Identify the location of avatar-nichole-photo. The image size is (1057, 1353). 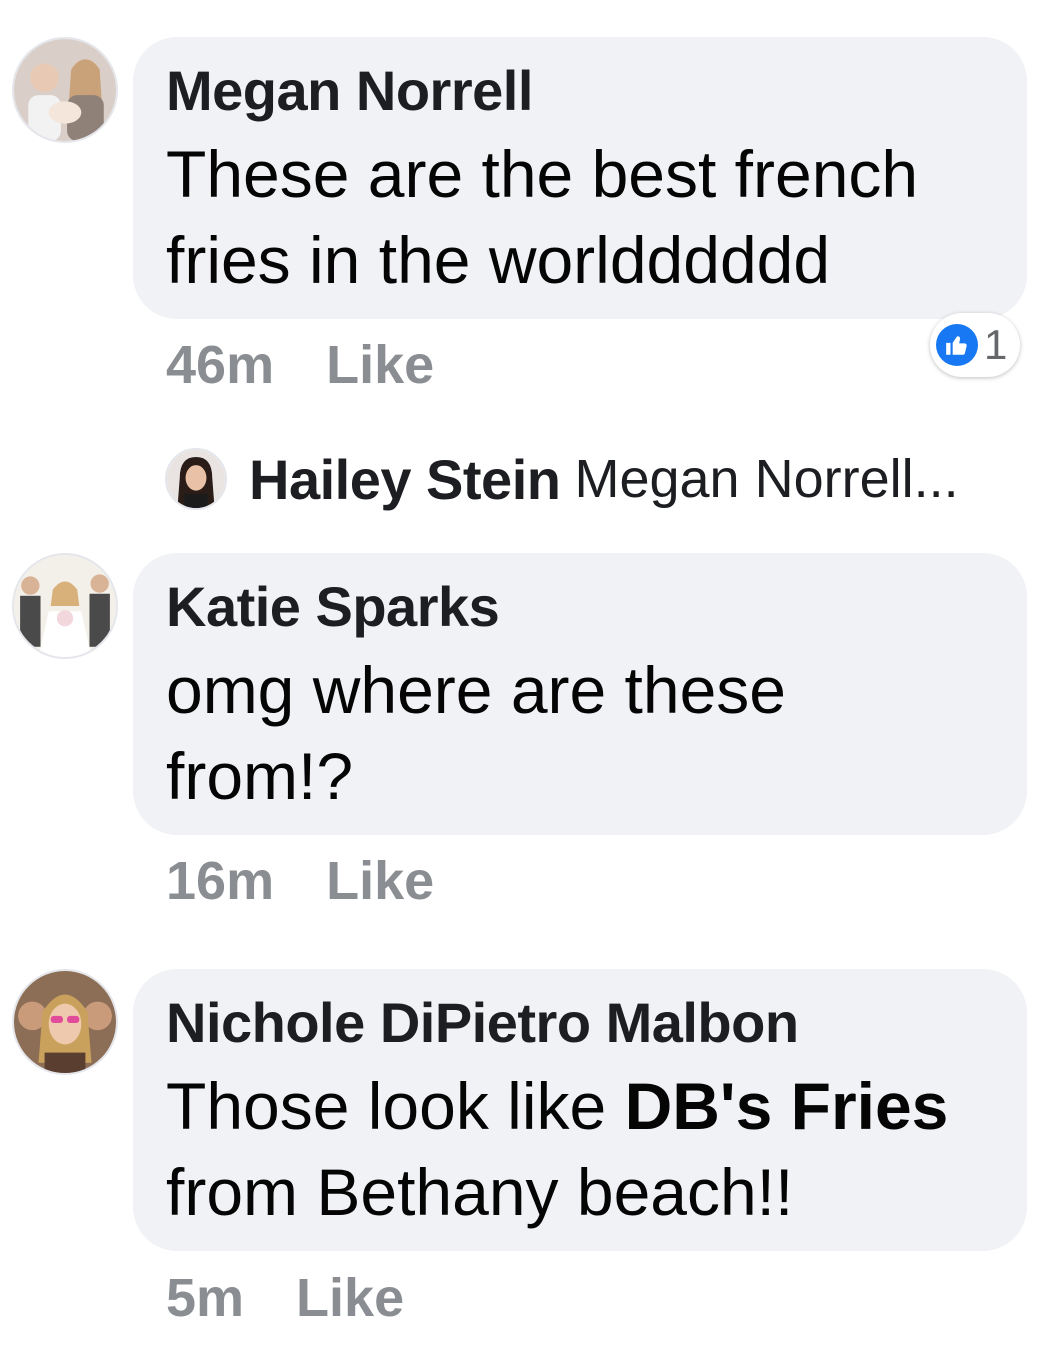
(65, 1022).